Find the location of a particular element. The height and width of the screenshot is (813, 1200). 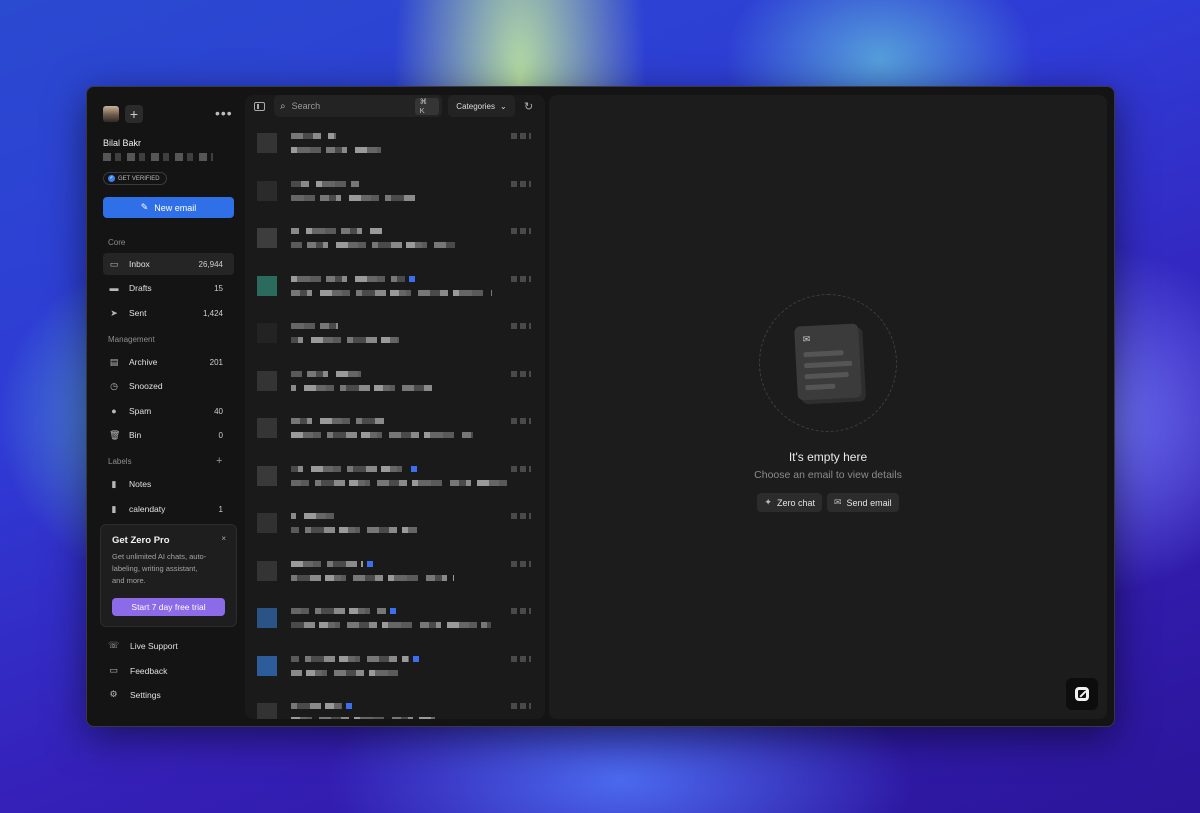

add-label-button: + is located at coordinates (219, 461).